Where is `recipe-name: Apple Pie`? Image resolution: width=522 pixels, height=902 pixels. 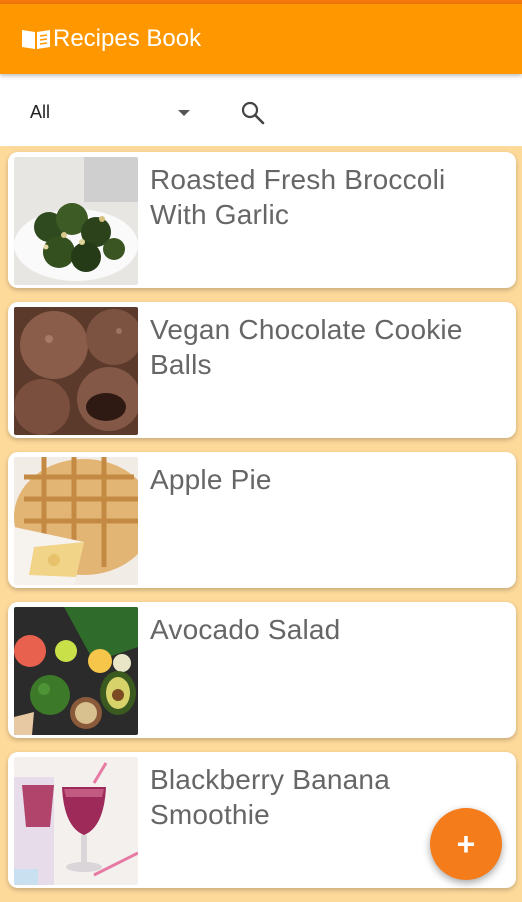
recipe-name: Apple Pie is located at coordinates (211, 479).